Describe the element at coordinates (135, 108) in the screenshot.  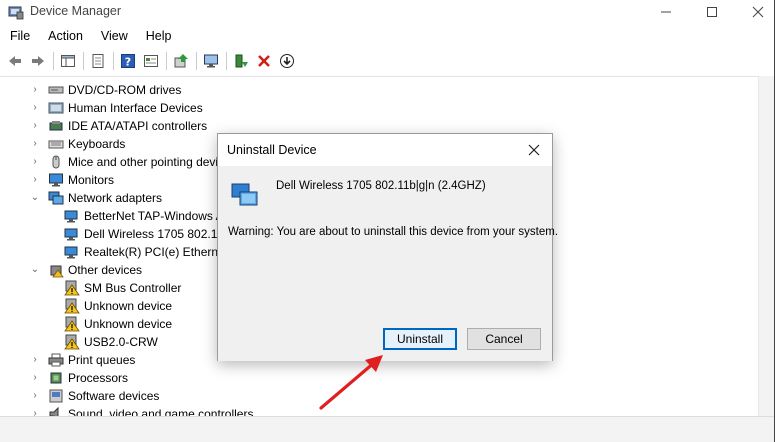
I see `tree-item-label: Human Interface Devices` at that location.